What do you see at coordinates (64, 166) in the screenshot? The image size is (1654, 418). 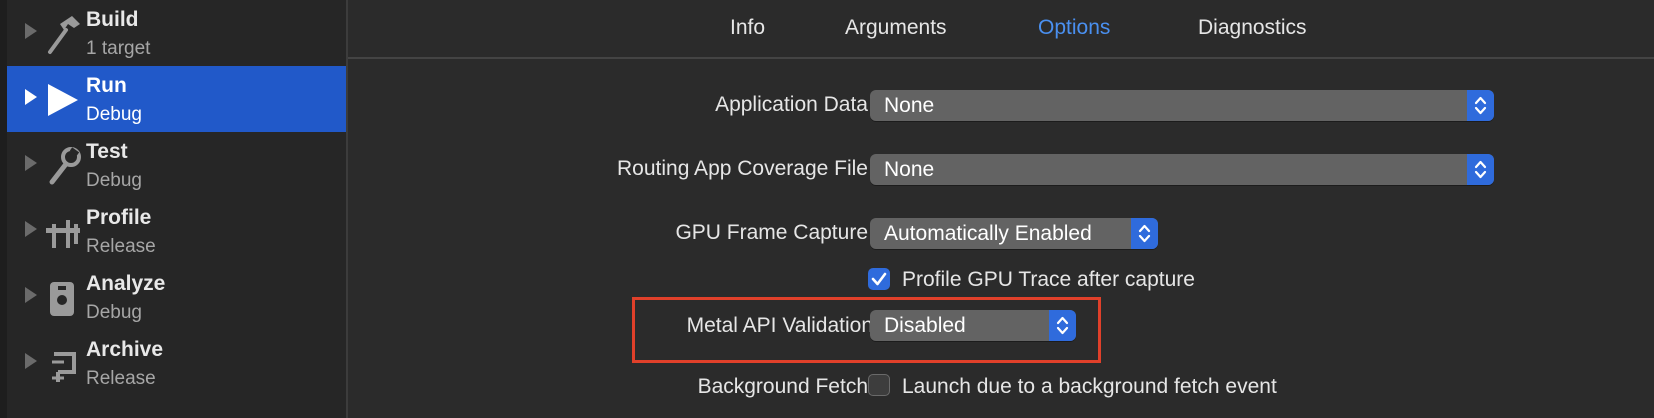 I see `wrench-icon` at bounding box center [64, 166].